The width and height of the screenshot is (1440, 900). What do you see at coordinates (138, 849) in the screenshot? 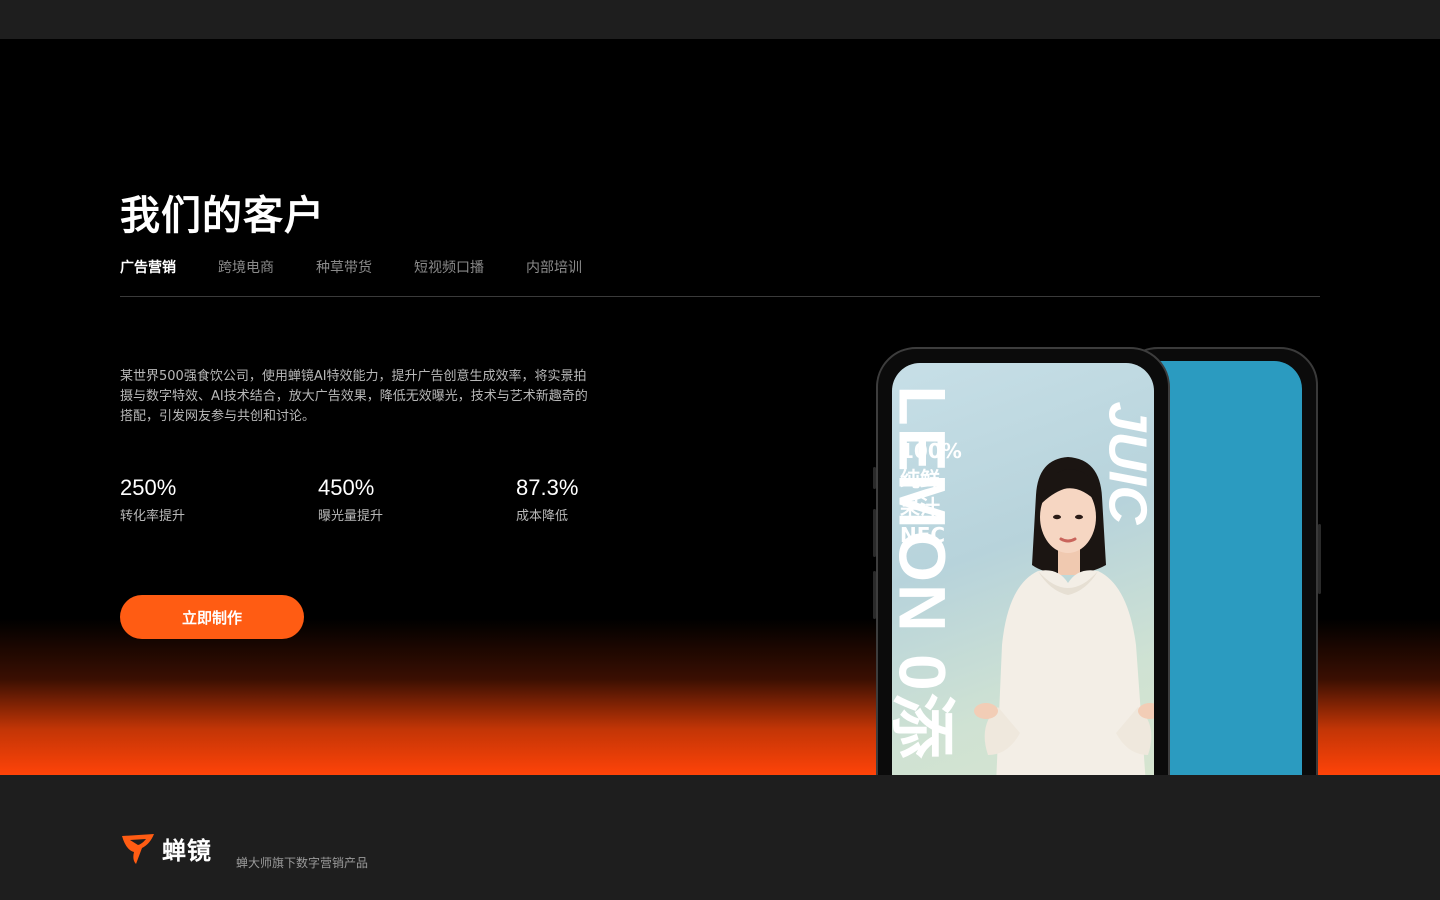
I see `chanjing-logo-icon` at bounding box center [138, 849].